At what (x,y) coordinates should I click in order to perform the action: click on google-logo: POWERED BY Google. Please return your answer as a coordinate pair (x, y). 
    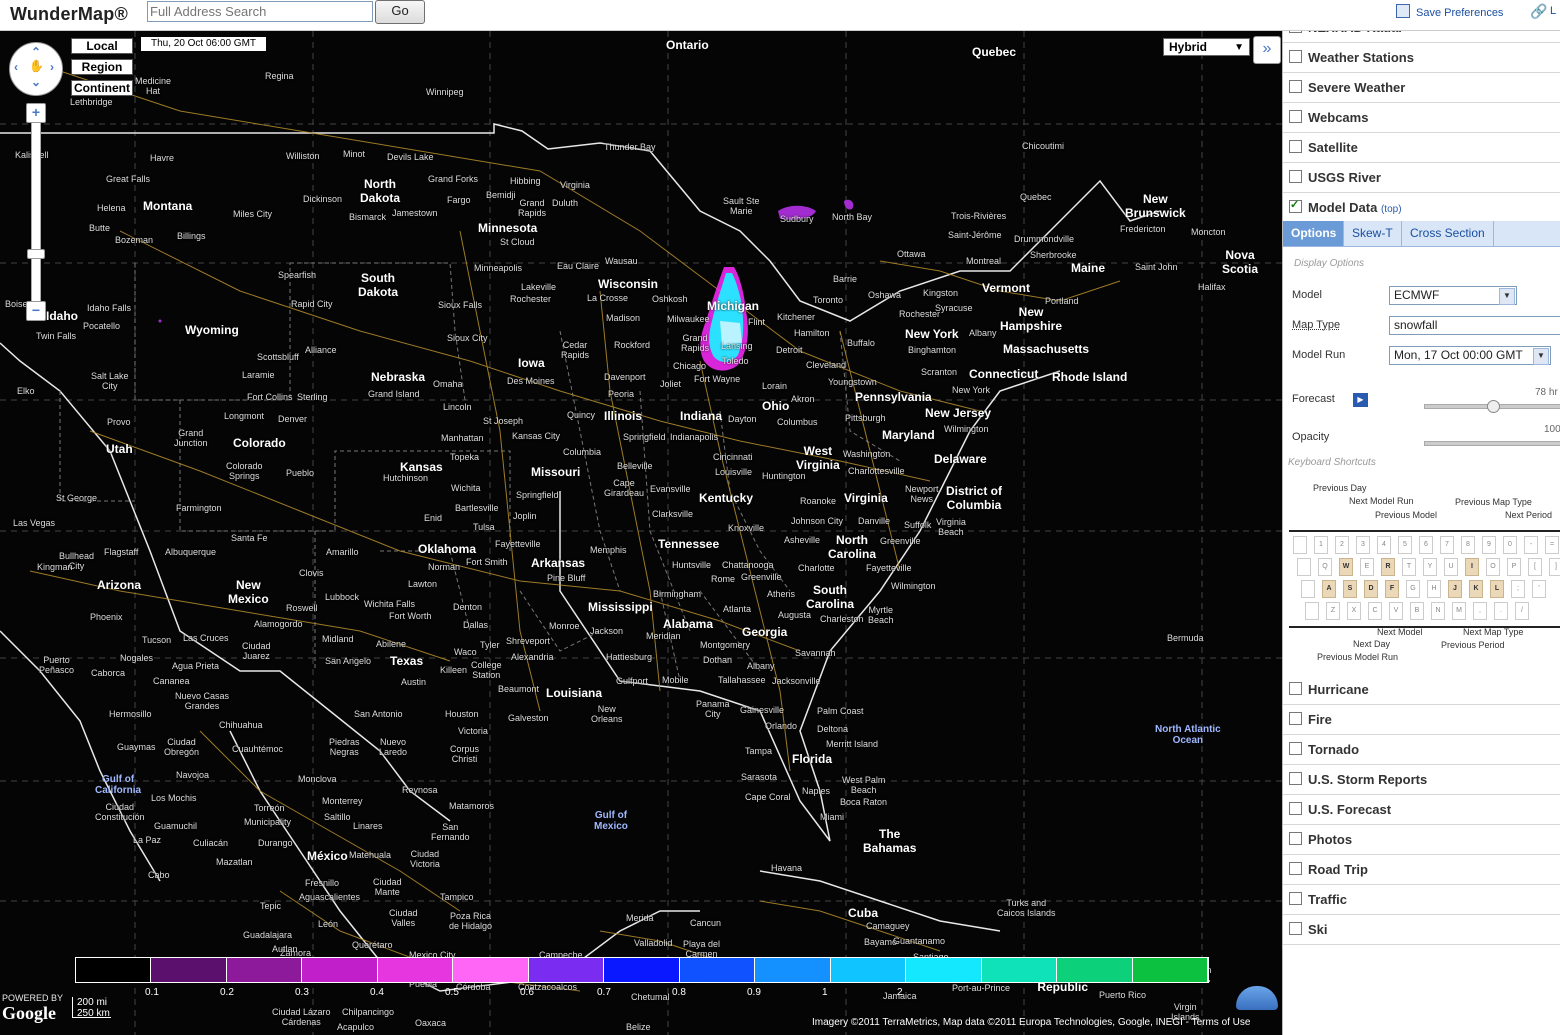
    Looking at the image, I should click on (32, 1008).